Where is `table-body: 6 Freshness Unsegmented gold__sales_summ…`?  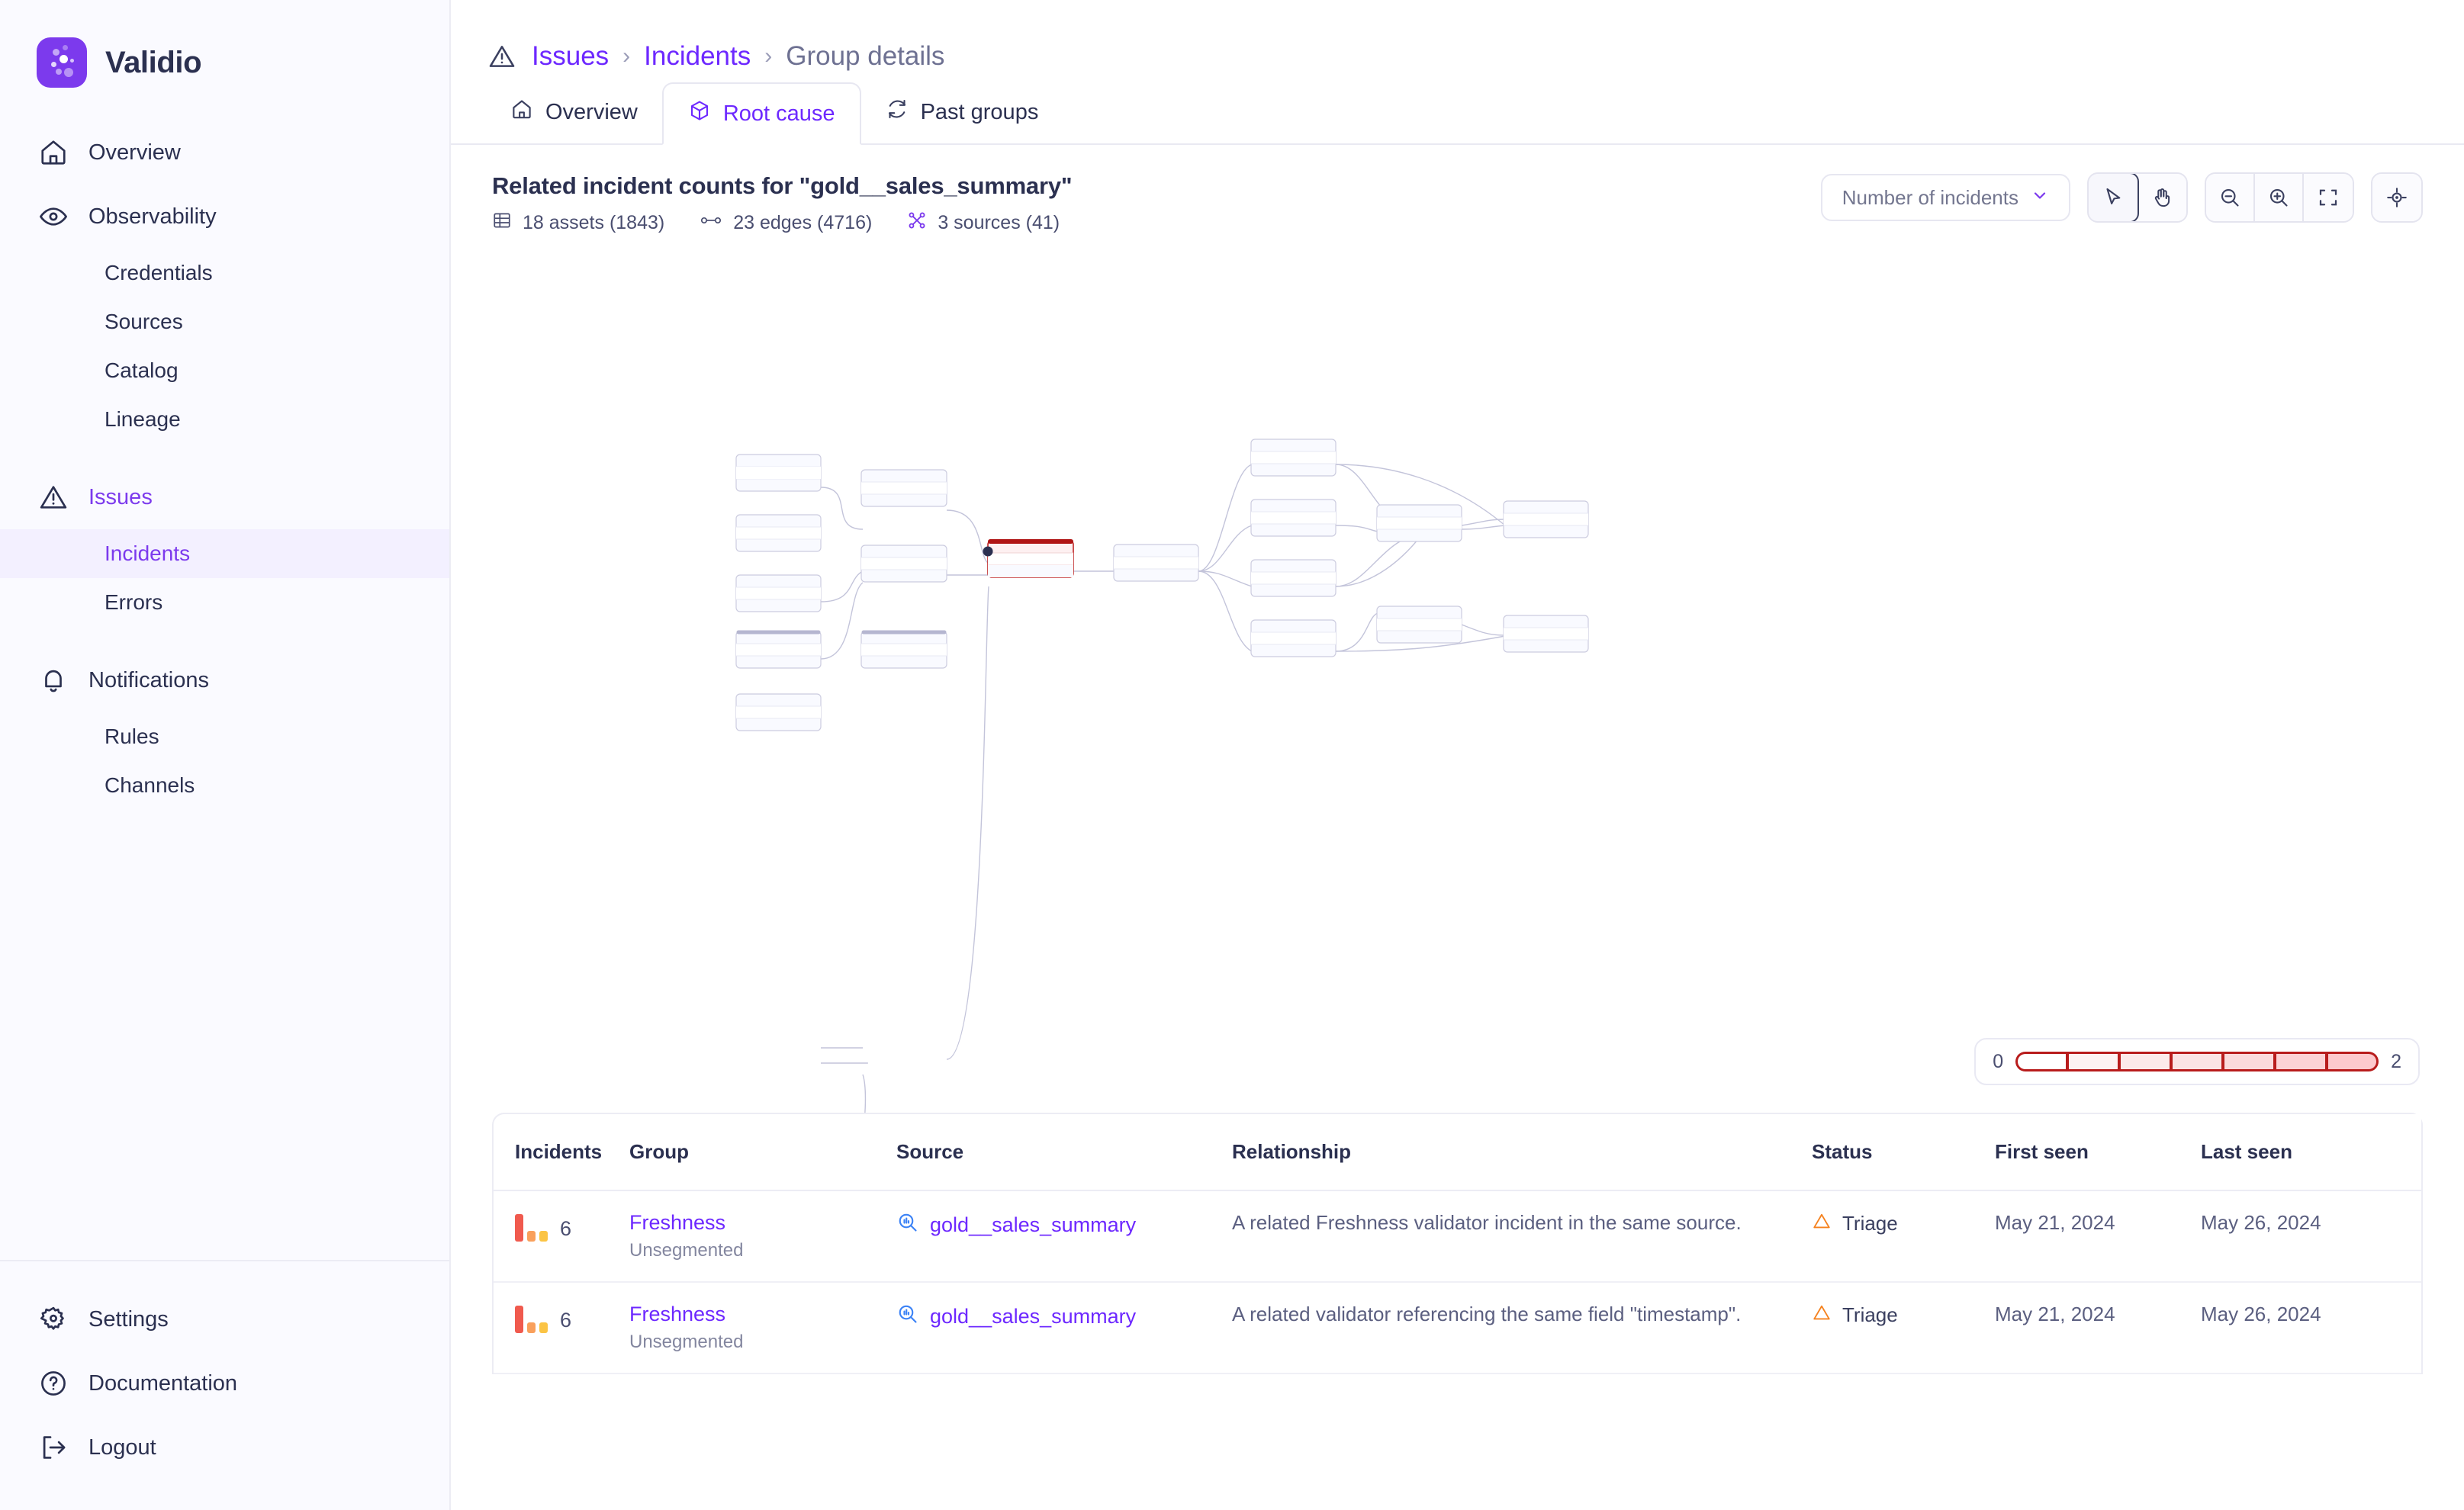
table-body: 6 Freshness Unsegmented gold__sales_summ… is located at coordinates (1457, 1282).